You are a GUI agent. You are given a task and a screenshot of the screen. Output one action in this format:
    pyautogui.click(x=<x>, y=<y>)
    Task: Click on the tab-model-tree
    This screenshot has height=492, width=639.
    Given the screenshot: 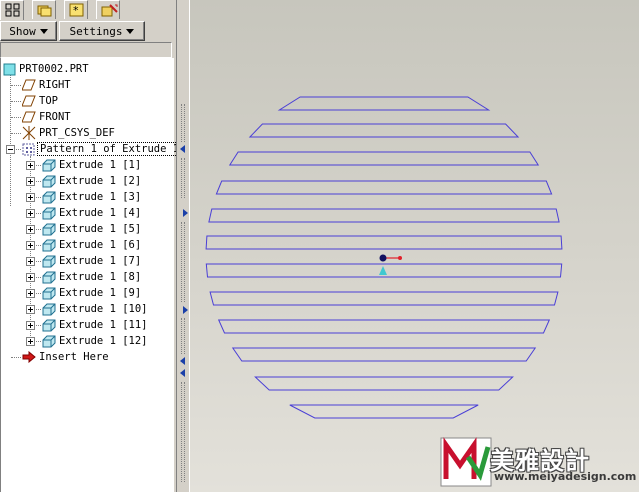 What is the action you would take?
    pyautogui.click(x=12, y=10)
    